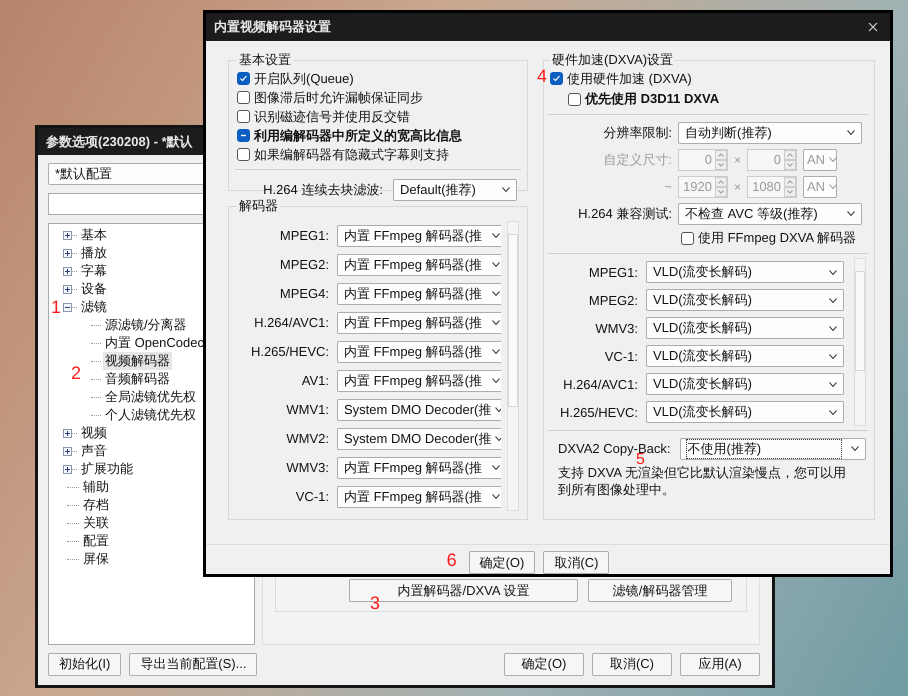 This screenshot has width=908, height=696. I want to click on checkbox-label: 使用 FFmpeg DXVA 解码器, so click(777, 238).